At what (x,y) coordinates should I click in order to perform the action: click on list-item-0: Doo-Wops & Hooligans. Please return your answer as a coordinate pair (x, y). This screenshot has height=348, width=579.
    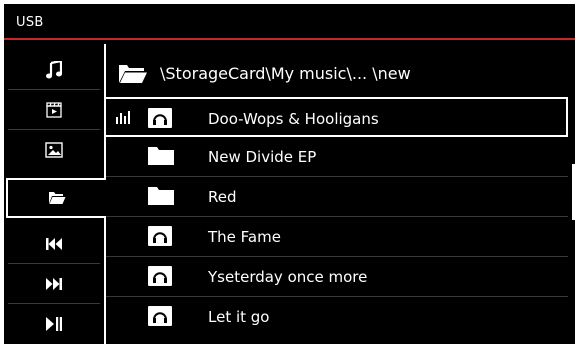
    Looking at the image, I should click on (337, 117).